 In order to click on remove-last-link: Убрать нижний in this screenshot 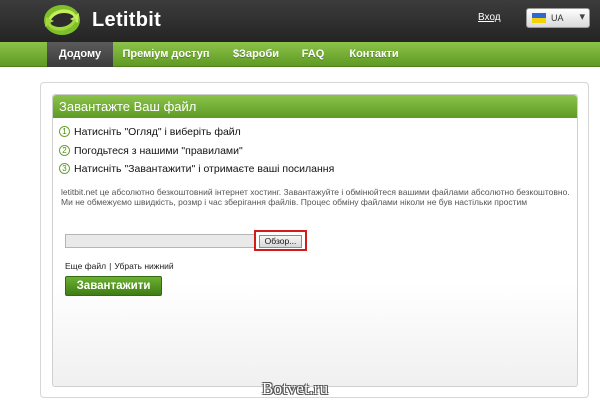, I will do `click(143, 266)`.